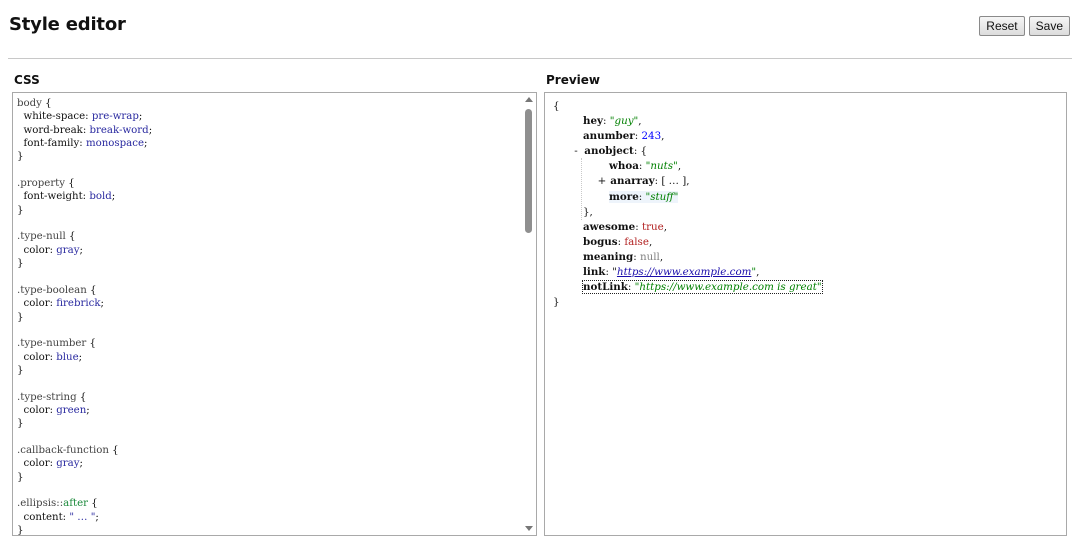 The height and width of the screenshot is (555, 1080). What do you see at coordinates (528, 171) in the screenshot?
I see `scrollbar-thumb` at bounding box center [528, 171].